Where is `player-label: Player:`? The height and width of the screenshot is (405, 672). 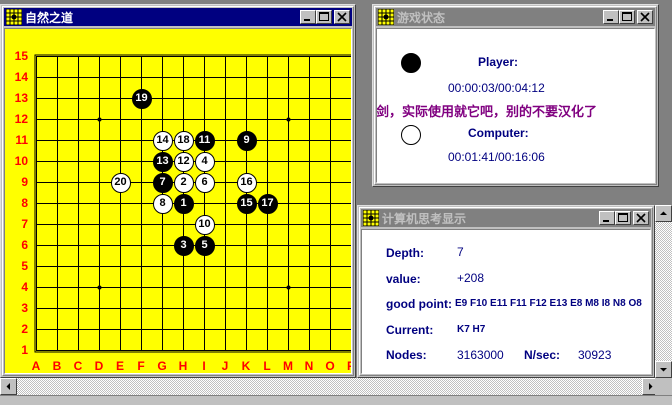 player-label: Player: is located at coordinates (498, 62).